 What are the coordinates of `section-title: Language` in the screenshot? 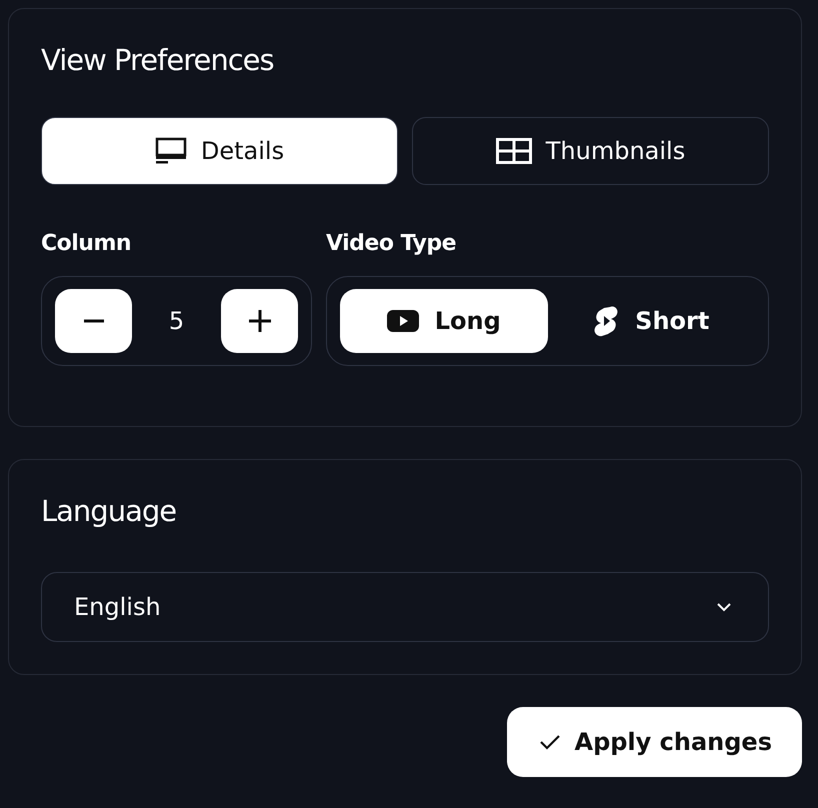 It's located at (109, 511).